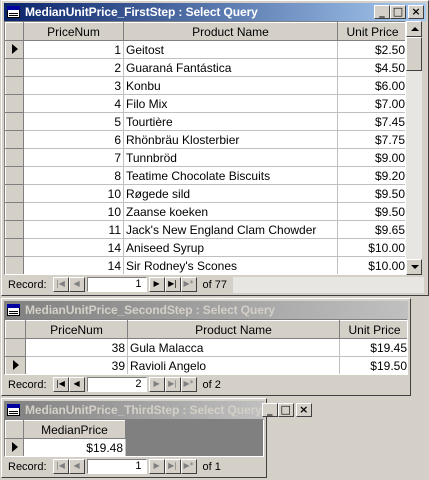  I want to click on cell-product-name: Røgede sild, so click(230, 193).